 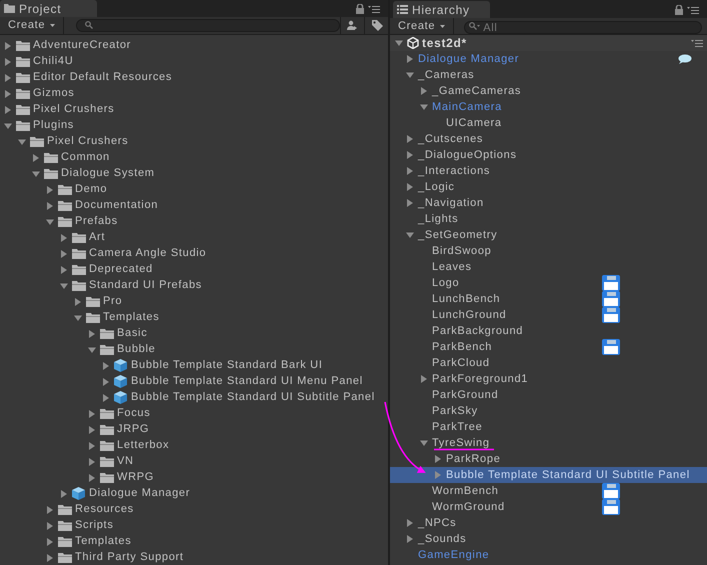 I want to click on tree-item: Prefabs, so click(x=96, y=221).